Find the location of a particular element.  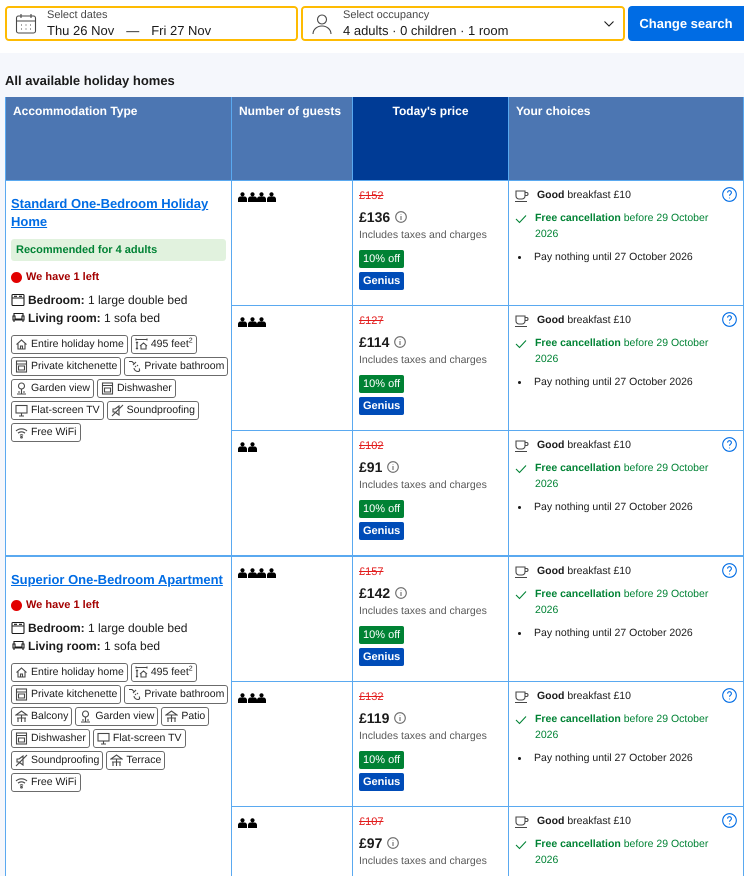

date-picker-field: Select dates Thu 26 Nov — Fri 27 Nov is located at coordinates (151, 23).